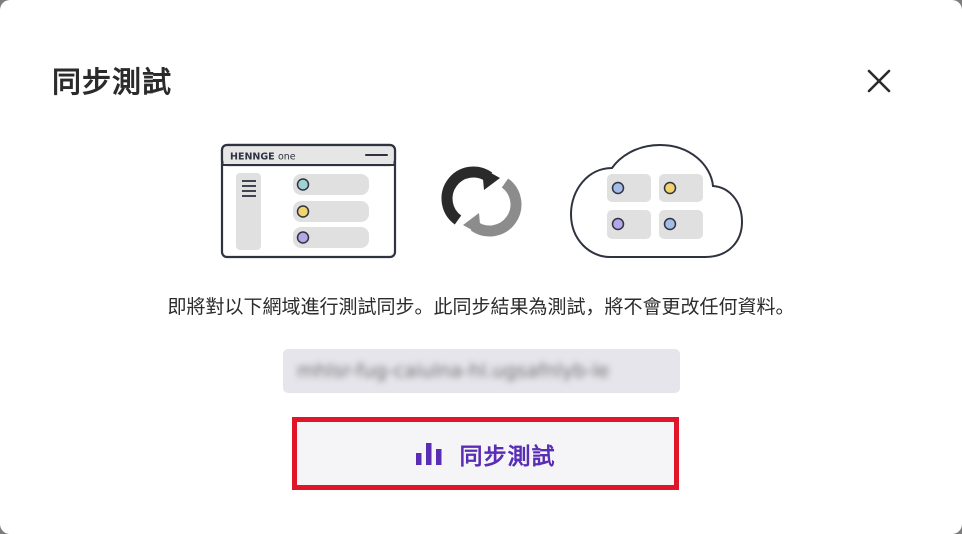 This screenshot has height=534, width=962. Describe the element at coordinates (481, 307) in the screenshot. I see `dialog-description: 即將對以下網域進行測試同步。此同步結果為測試，將不會更改任何資料。` at that location.